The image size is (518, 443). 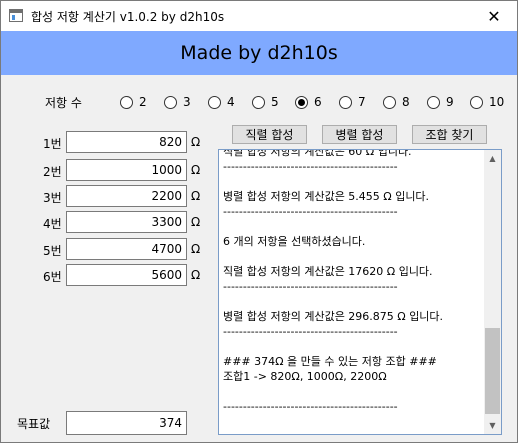 What do you see at coordinates (328, 271) in the screenshot?
I see `output-line: 직렬 합성 저항의 계산값은 17620 Ω 입니다.` at bounding box center [328, 271].